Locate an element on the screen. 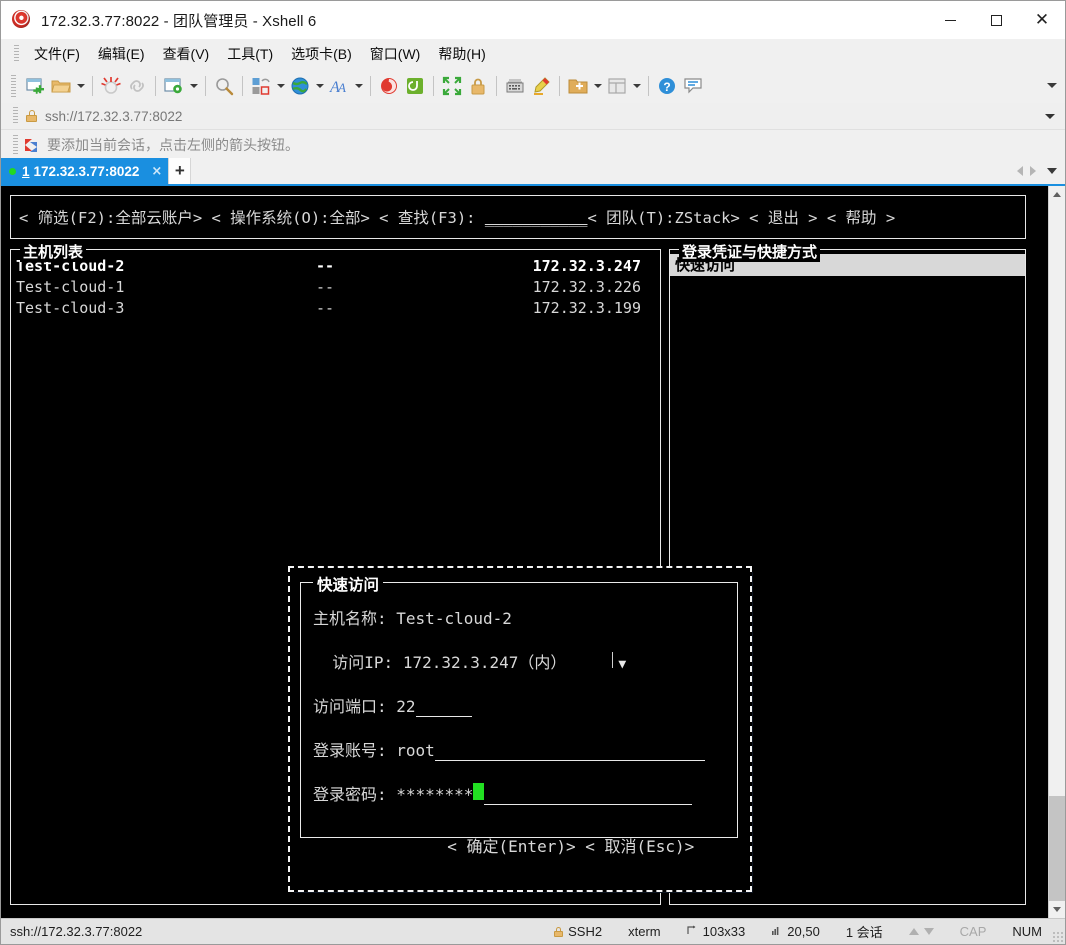  find-icon is located at coordinates (224, 86).